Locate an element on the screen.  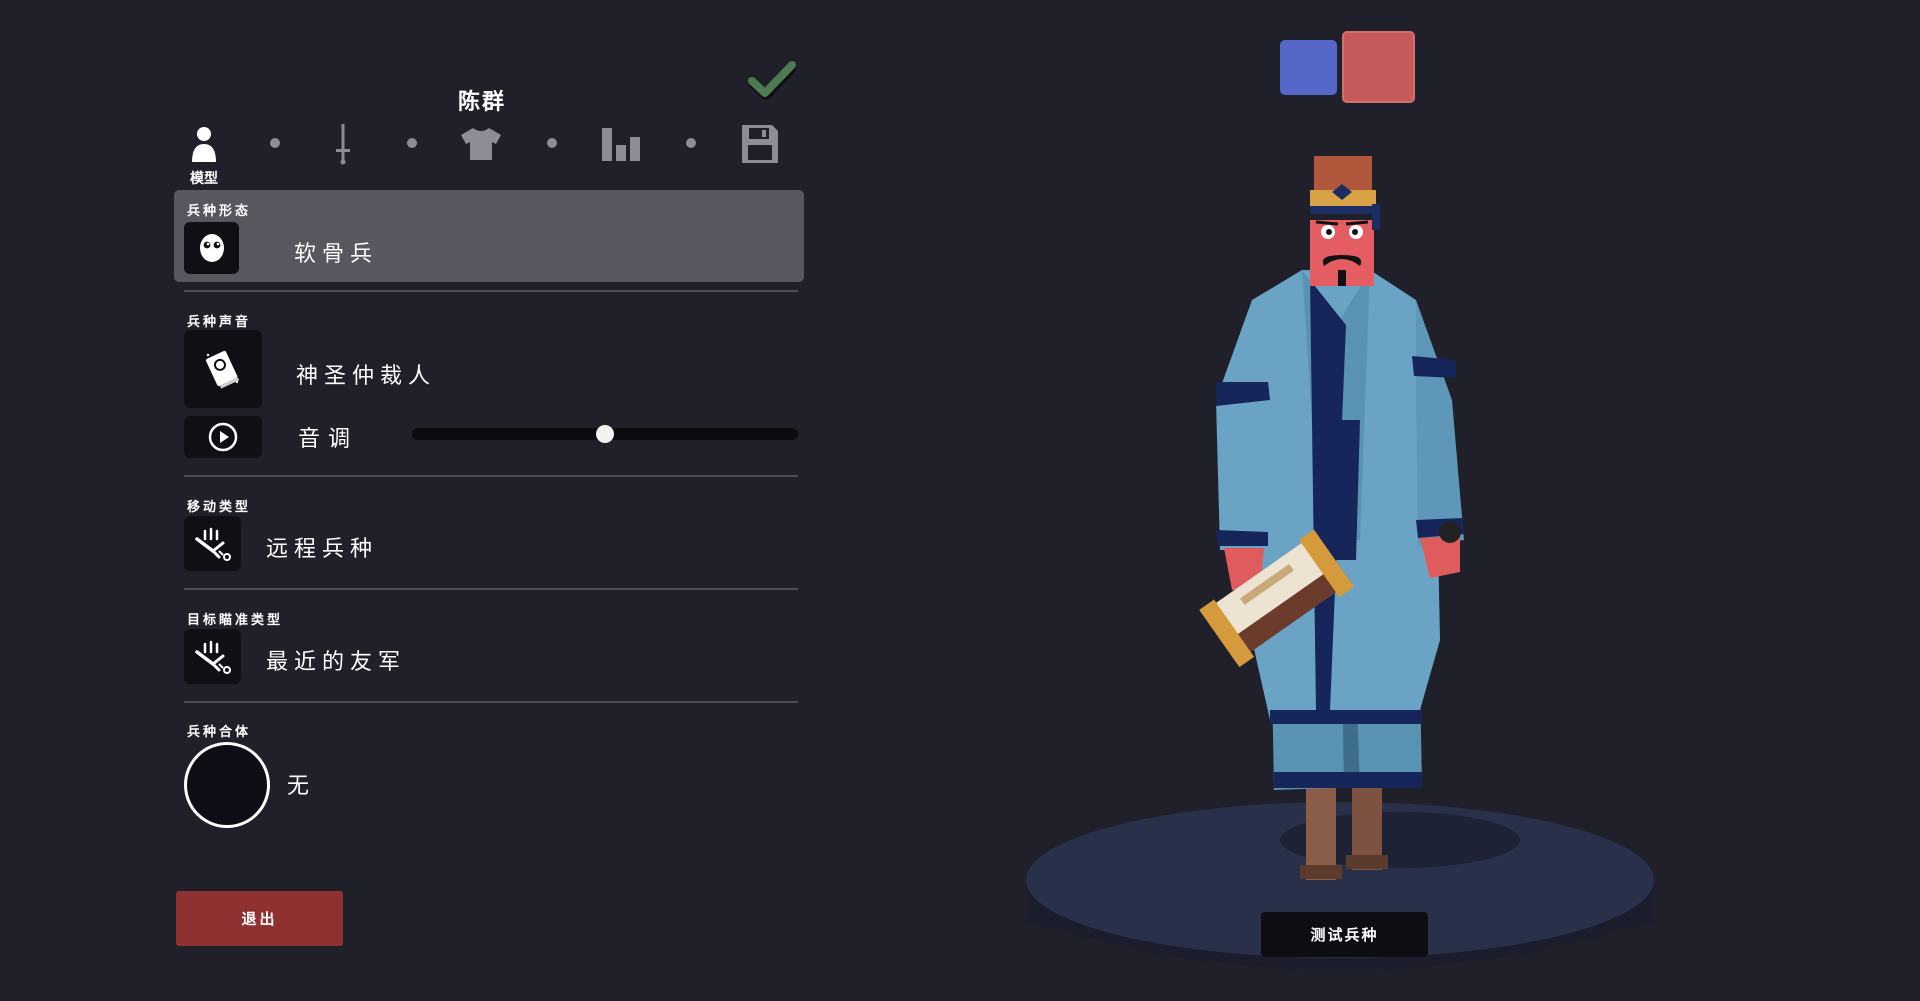
unit-form-icon-box is located at coordinates (211, 248).